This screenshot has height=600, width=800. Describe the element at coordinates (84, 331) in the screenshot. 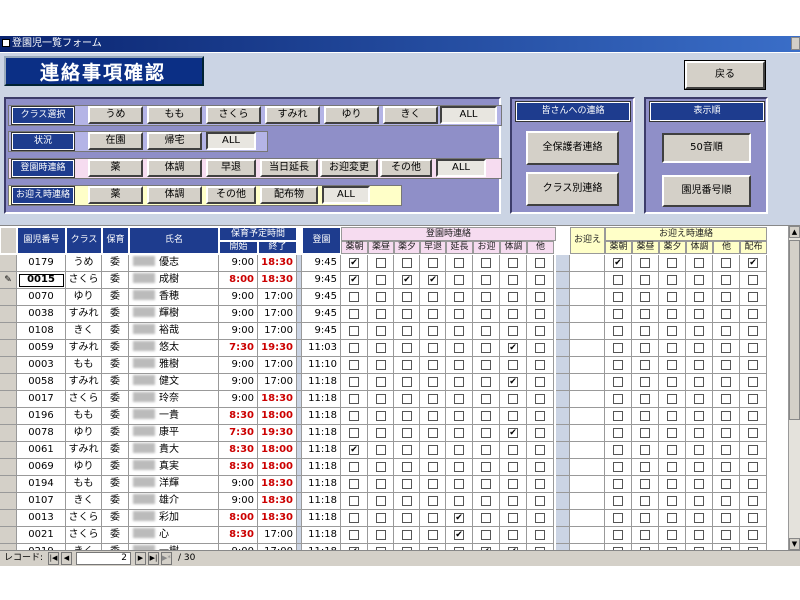

I see `cell-class: きく` at that location.